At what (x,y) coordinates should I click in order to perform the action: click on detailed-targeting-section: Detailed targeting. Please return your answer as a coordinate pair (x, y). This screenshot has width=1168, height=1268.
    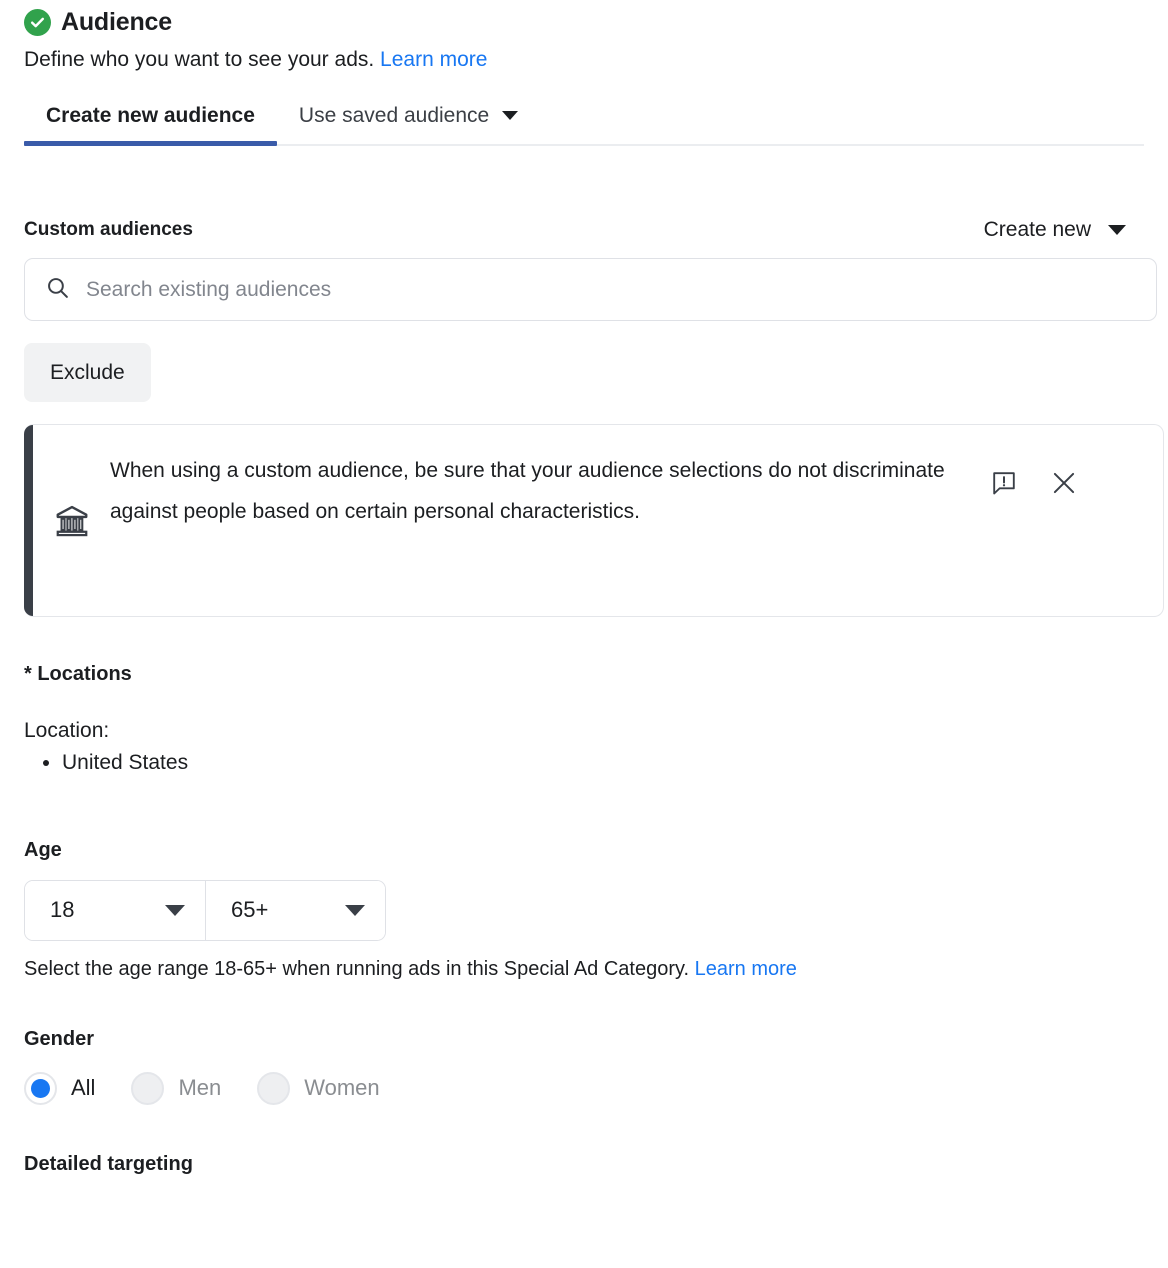
    Looking at the image, I should click on (584, 1164).